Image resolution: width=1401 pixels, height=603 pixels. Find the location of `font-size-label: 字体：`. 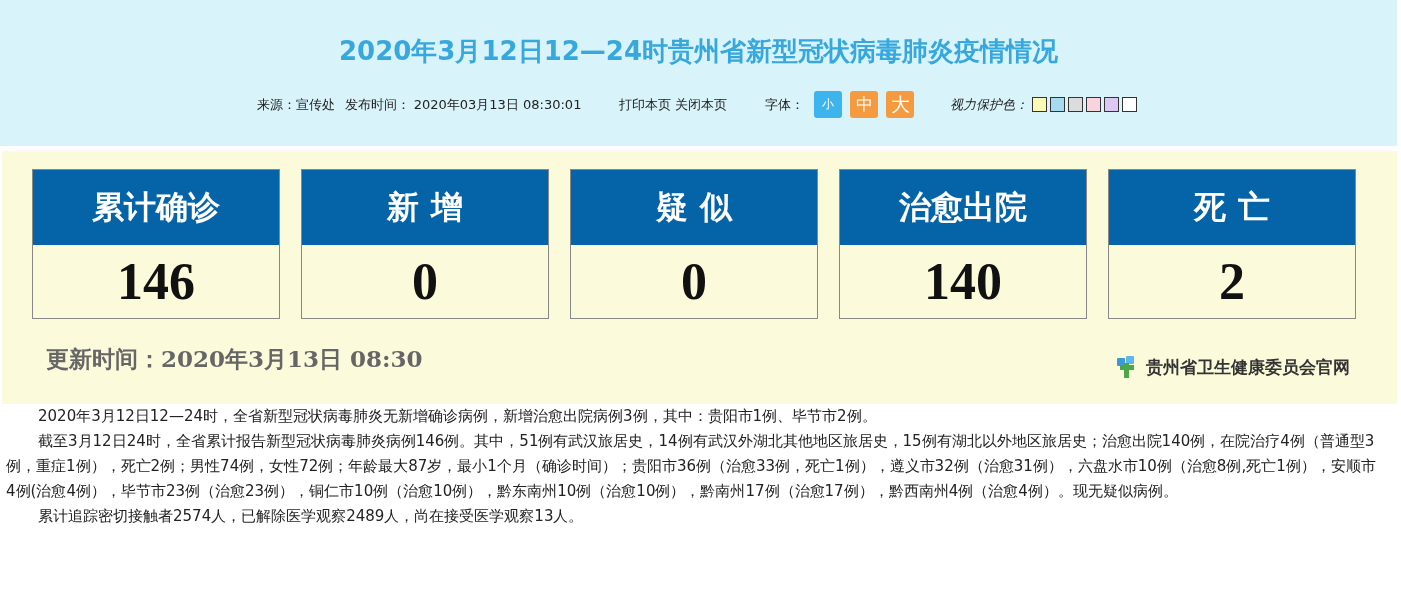

font-size-label: 字体： is located at coordinates (785, 104).